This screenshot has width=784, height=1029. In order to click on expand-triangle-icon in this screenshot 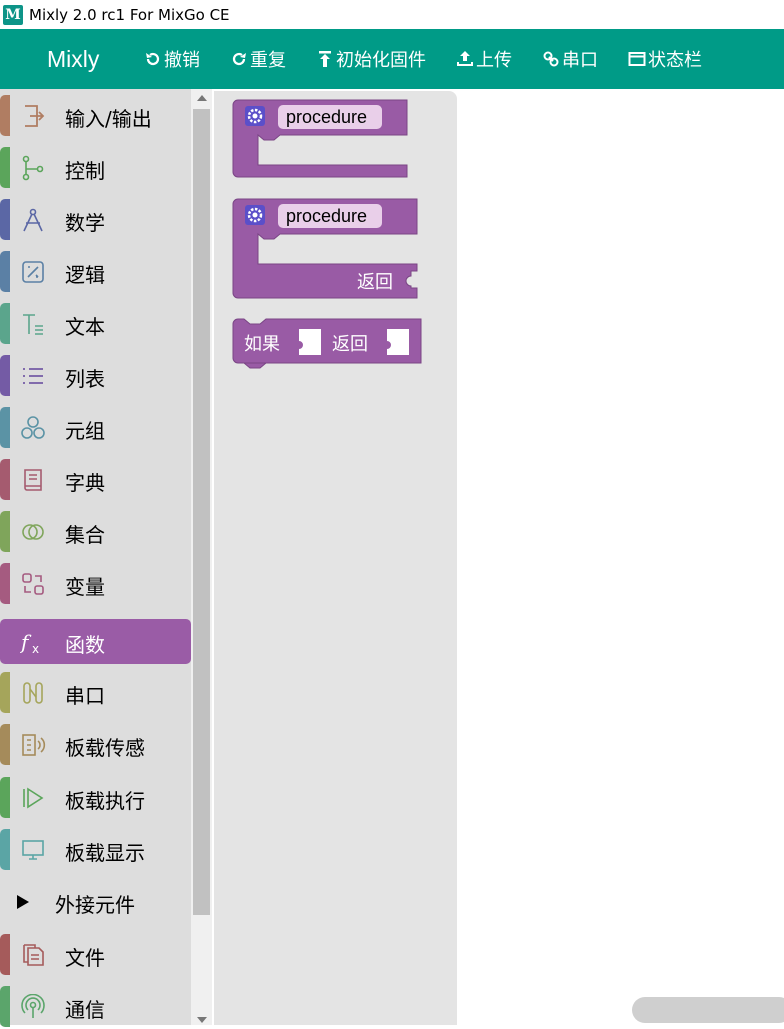, I will do `click(23, 902)`.